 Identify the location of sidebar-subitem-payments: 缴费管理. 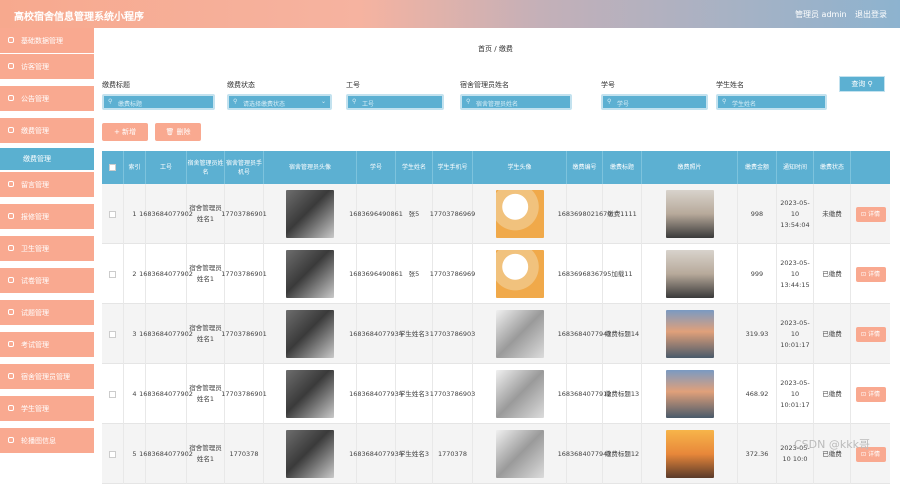
(47, 159).